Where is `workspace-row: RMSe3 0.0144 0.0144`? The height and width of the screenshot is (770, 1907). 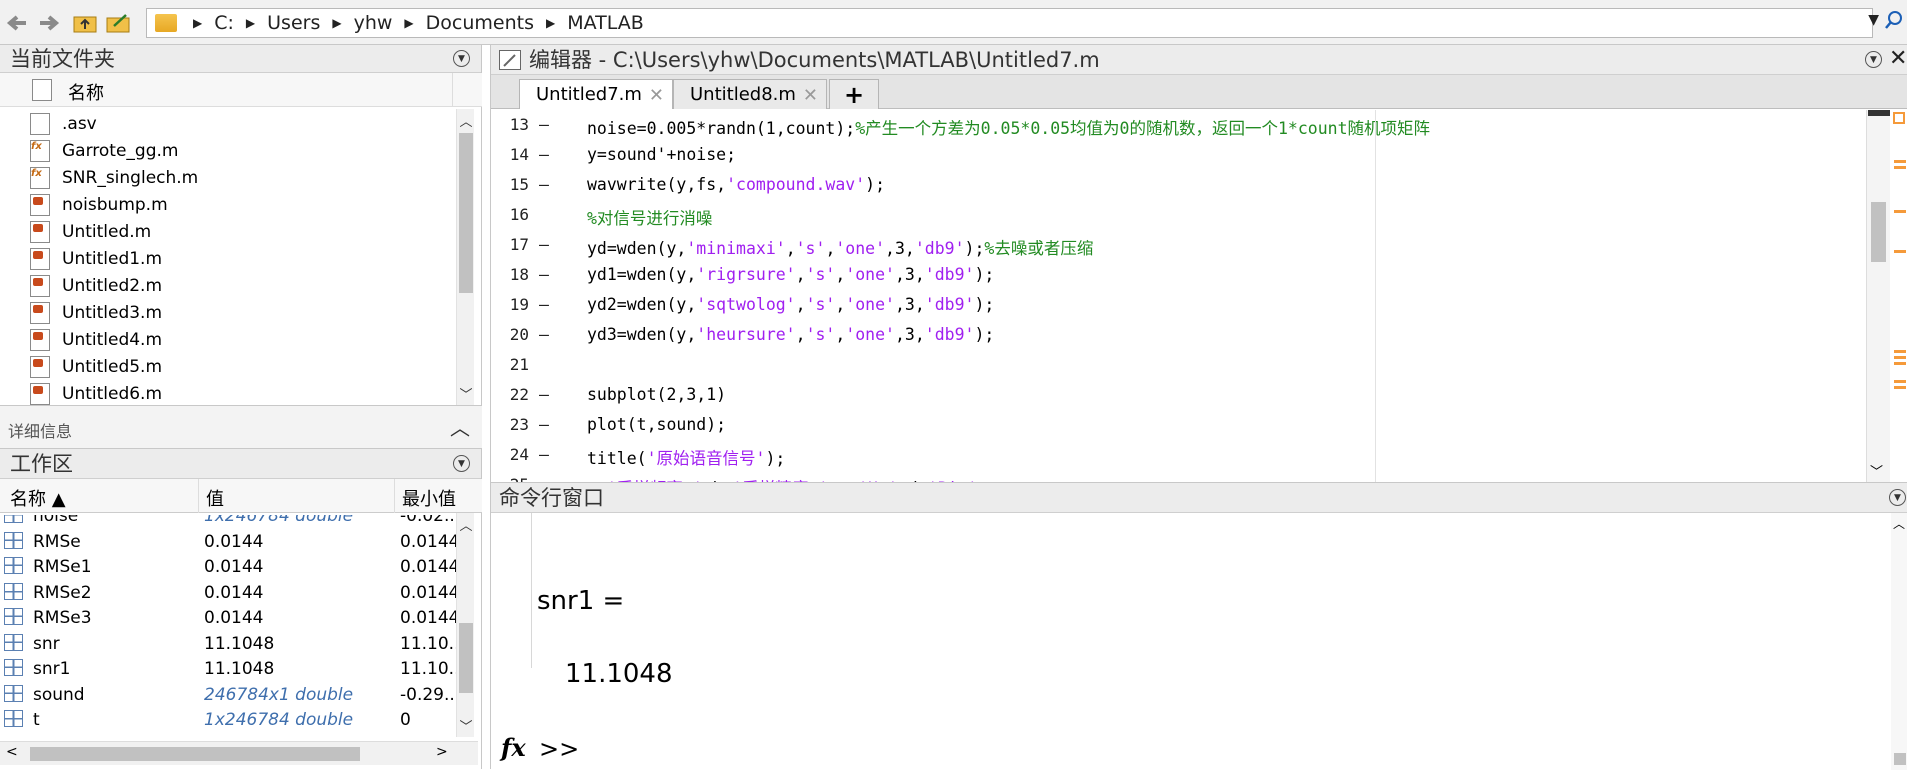 workspace-row: RMSe3 0.0144 0.0144 is located at coordinates (230, 618).